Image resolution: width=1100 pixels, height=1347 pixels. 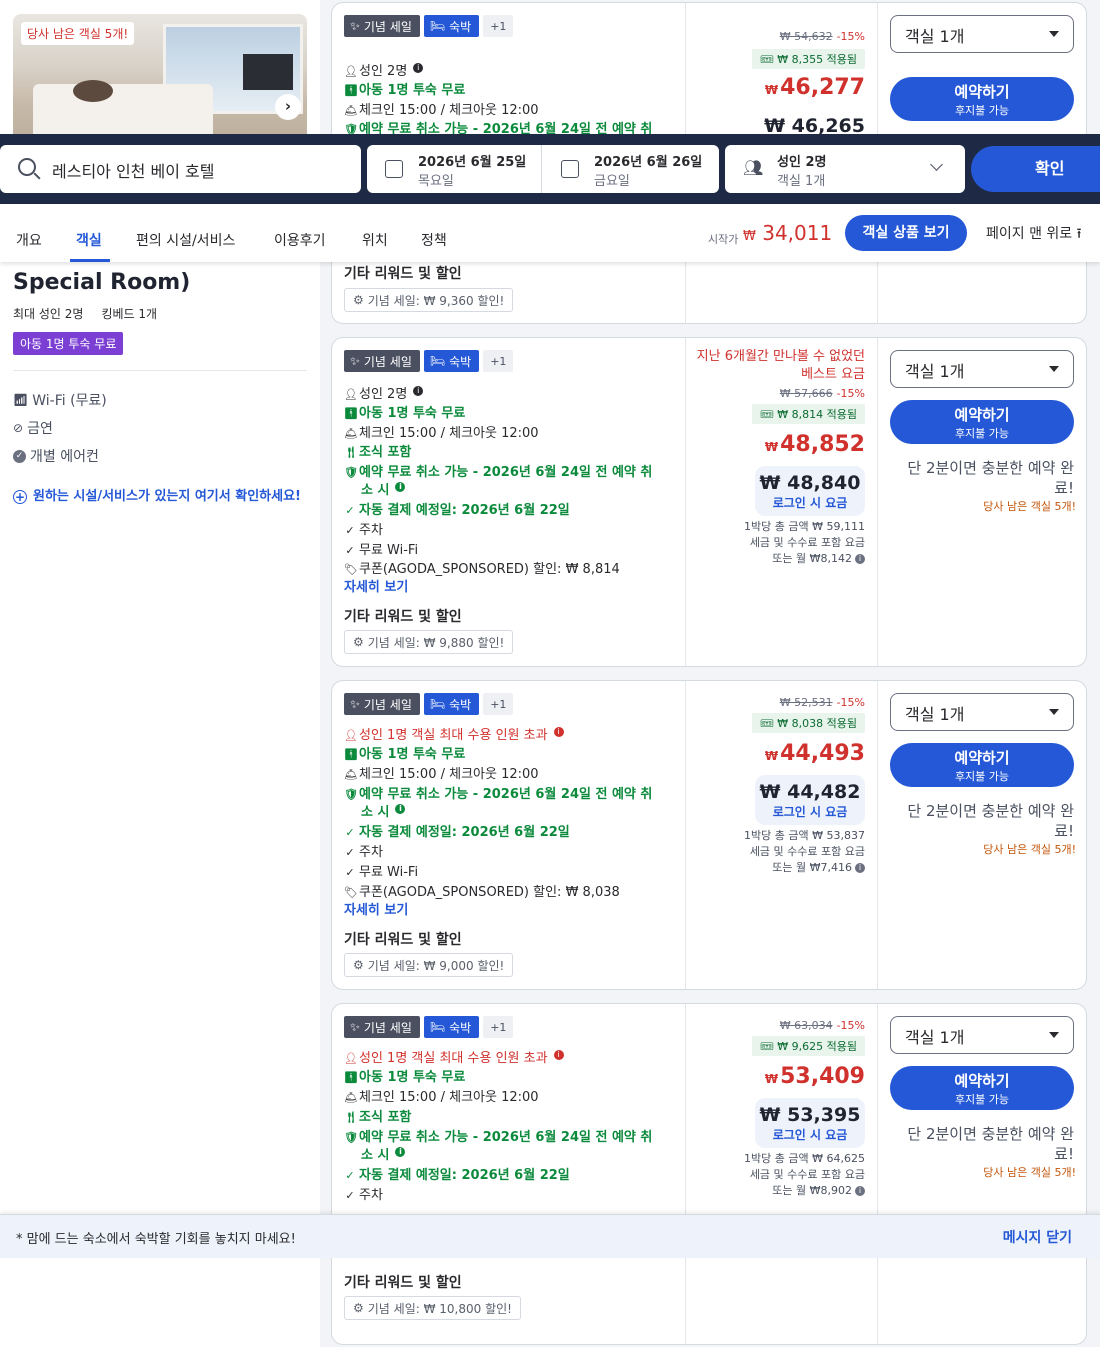 I want to click on tab-overview: 개요, so click(x=29, y=240).